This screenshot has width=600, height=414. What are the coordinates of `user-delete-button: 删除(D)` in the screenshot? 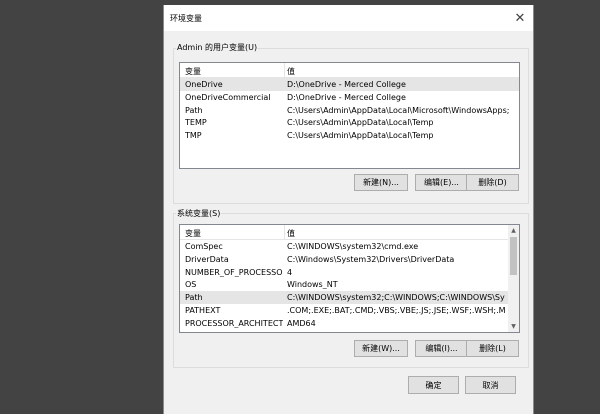 It's located at (492, 182).